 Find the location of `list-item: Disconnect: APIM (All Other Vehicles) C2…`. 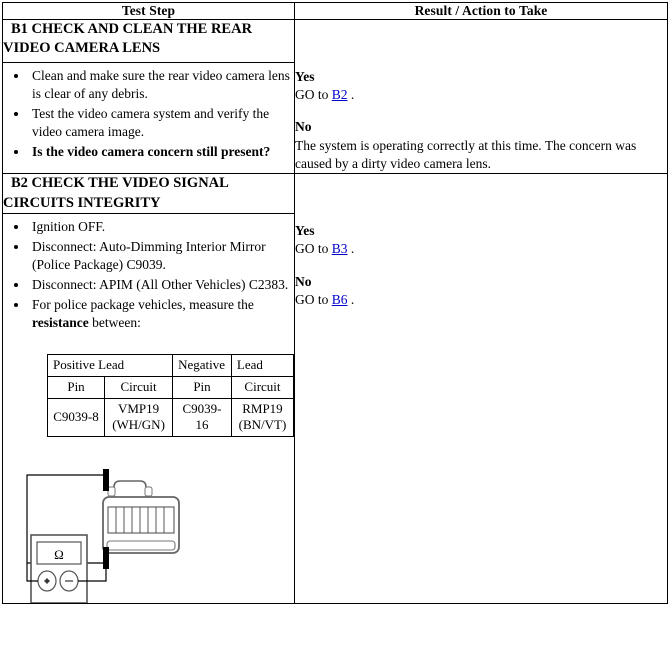

list-item: Disconnect: APIM (All Other Vehicles) C2… is located at coordinates (161, 285).